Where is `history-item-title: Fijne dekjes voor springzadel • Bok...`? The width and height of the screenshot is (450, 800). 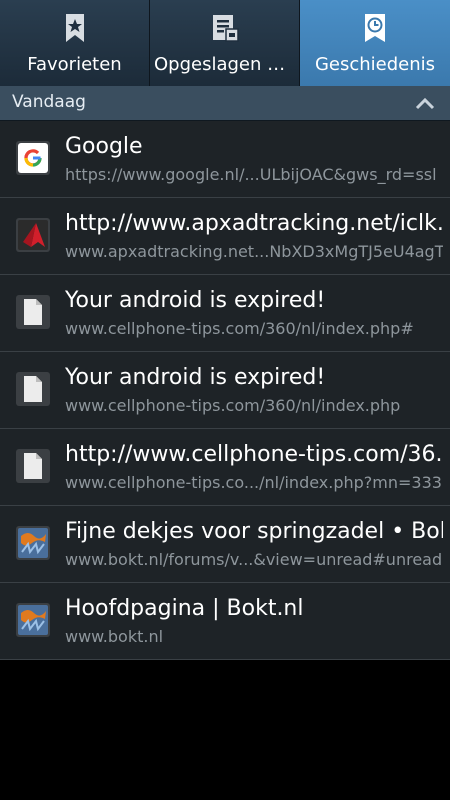 history-item-title: Fijne dekjes voor springzadel • Bok... is located at coordinates (254, 531).